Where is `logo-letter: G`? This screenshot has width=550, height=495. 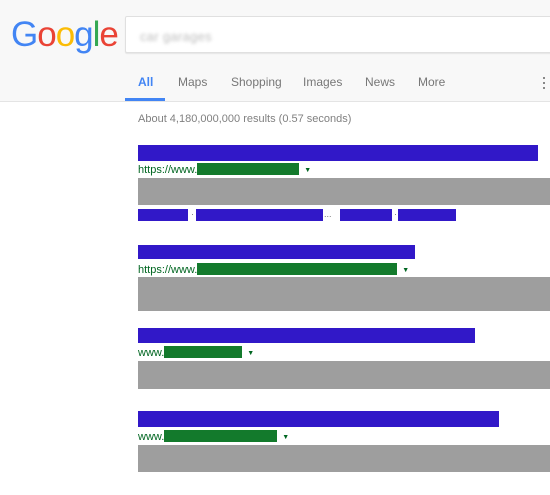
logo-letter: G is located at coordinates (24, 34).